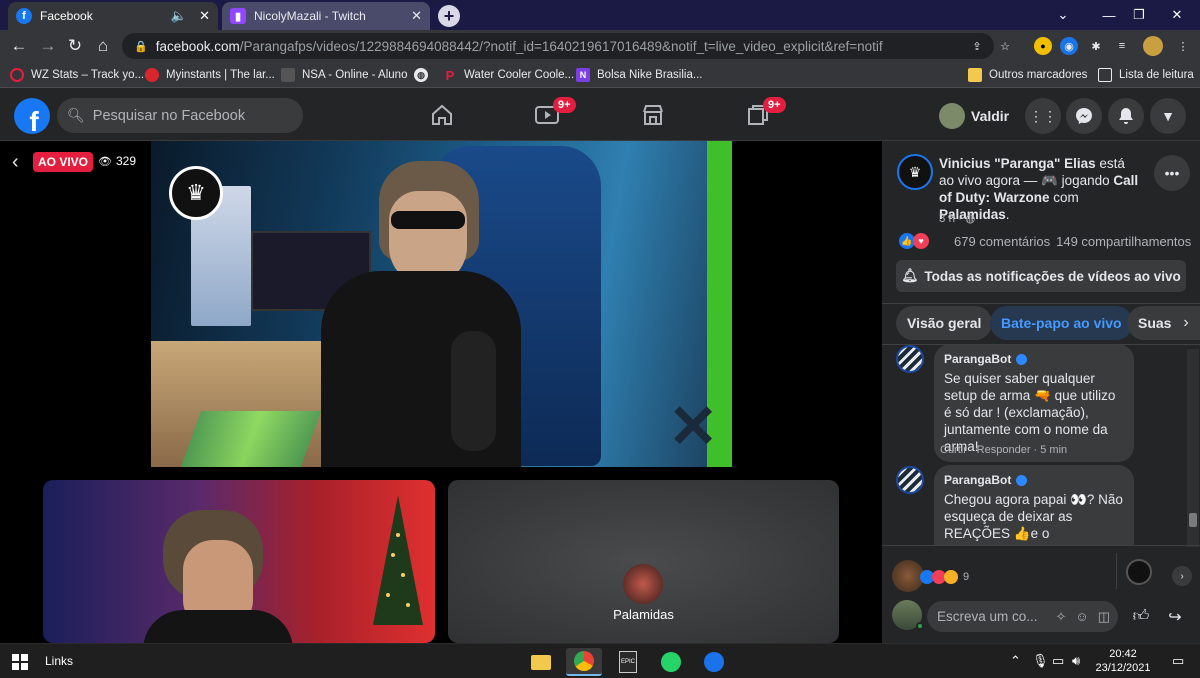 Image resolution: width=1200 pixels, height=678 pixels. Describe the element at coordinates (977, 46) in the screenshot. I see `share-icon: ⇪` at that location.